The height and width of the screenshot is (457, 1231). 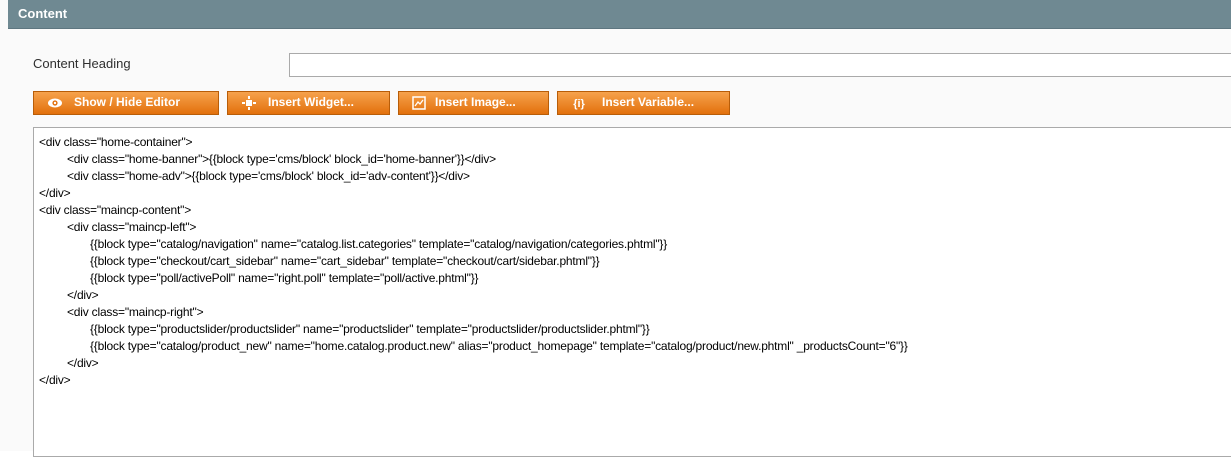 What do you see at coordinates (115, 210) in the screenshot?
I see `code-line: <div class="maincp-content">` at bounding box center [115, 210].